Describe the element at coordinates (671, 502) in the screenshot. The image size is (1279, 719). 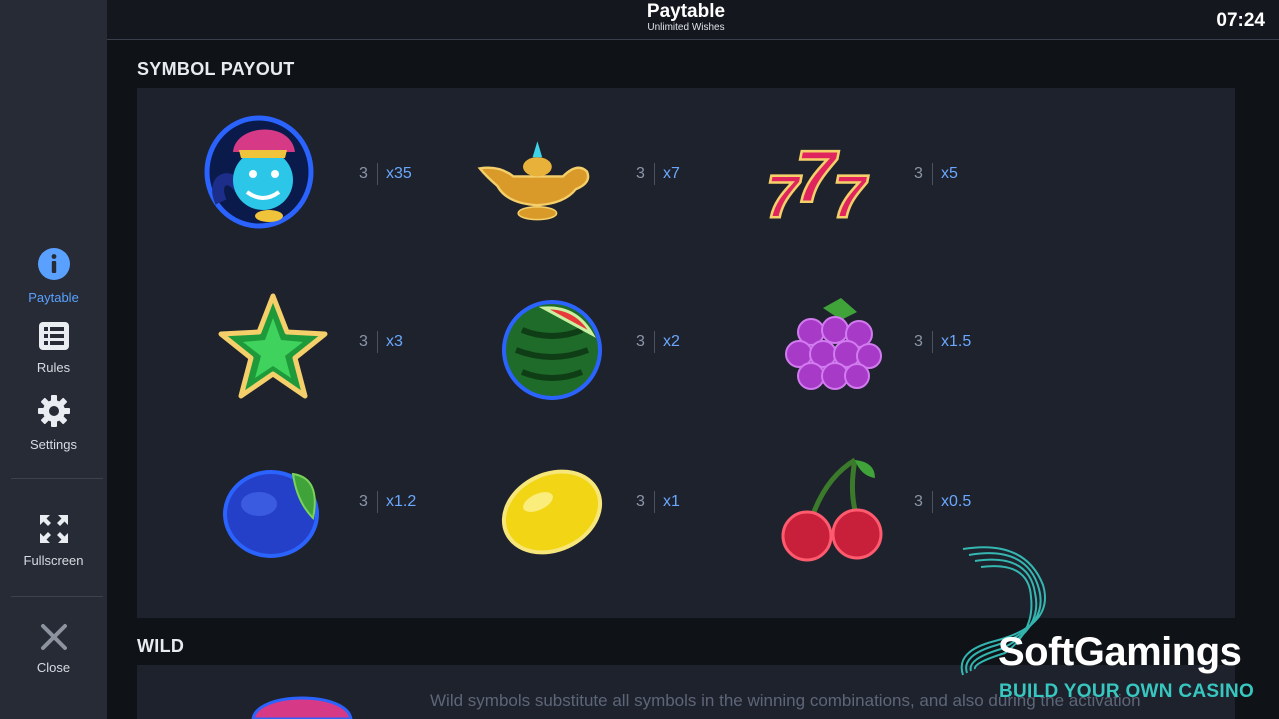
I see `payout-multiplier: x1` at that location.